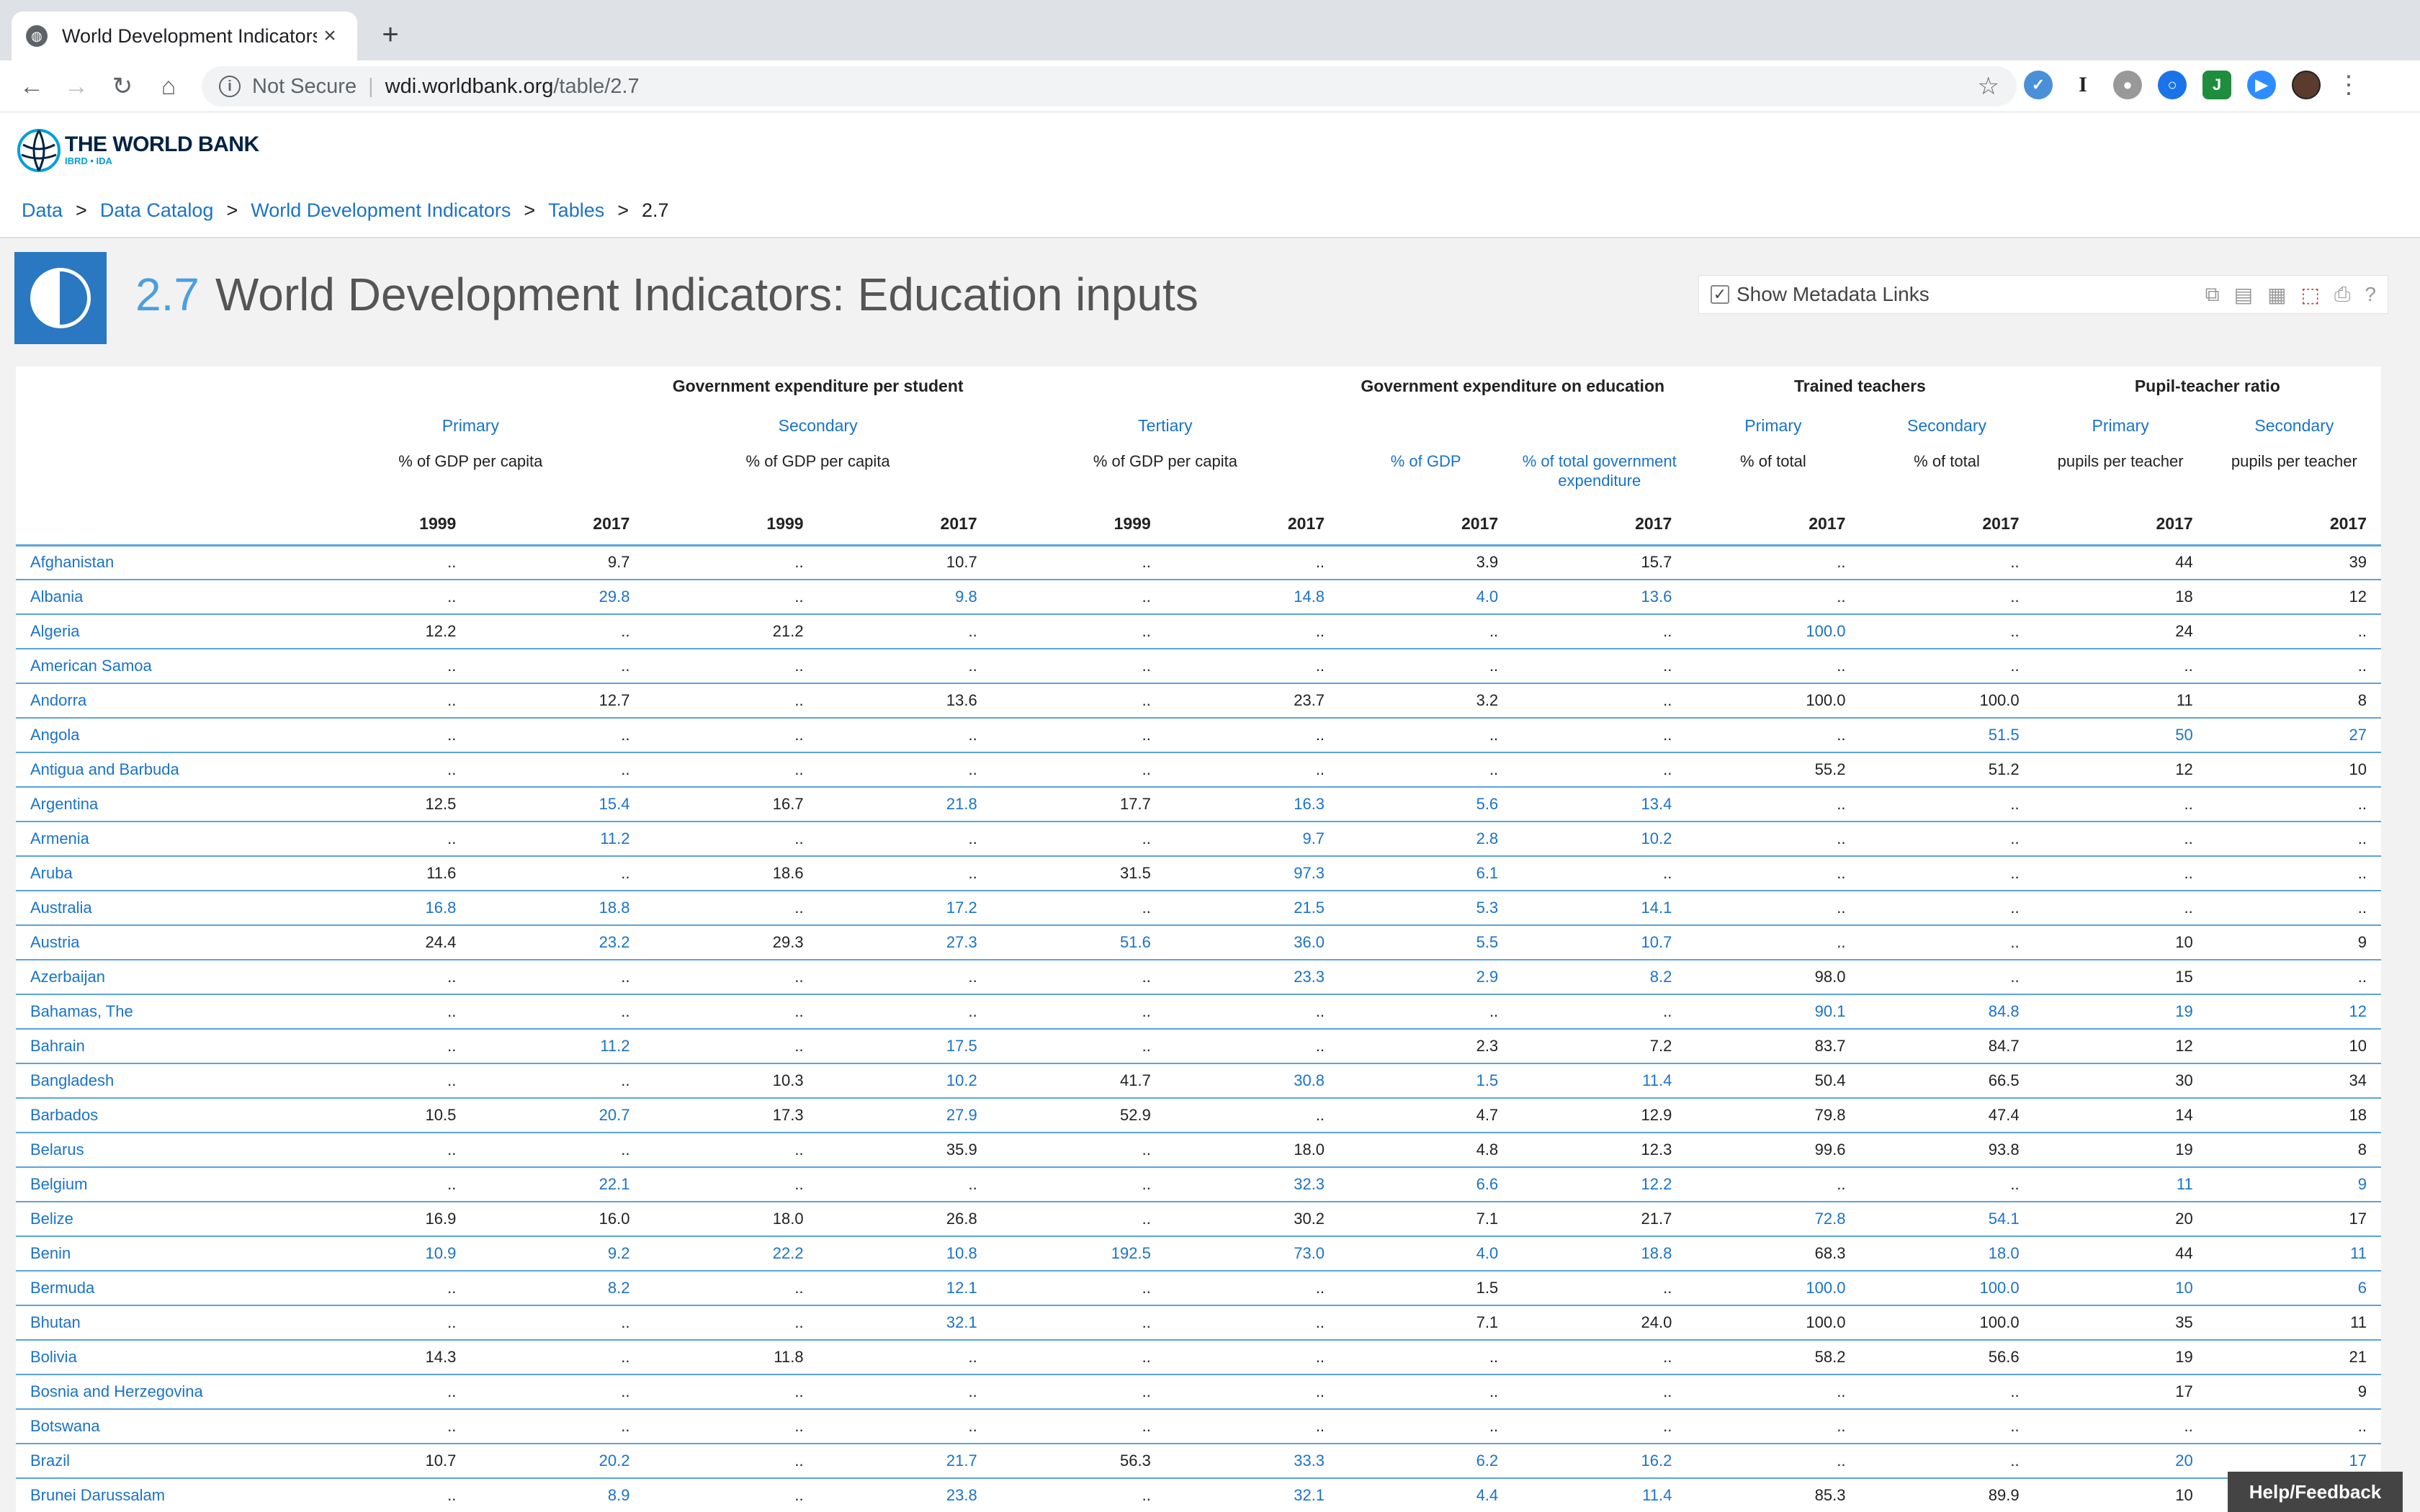  What do you see at coordinates (156, 1357) in the screenshot?
I see `country-link: Bolivia` at bounding box center [156, 1357].